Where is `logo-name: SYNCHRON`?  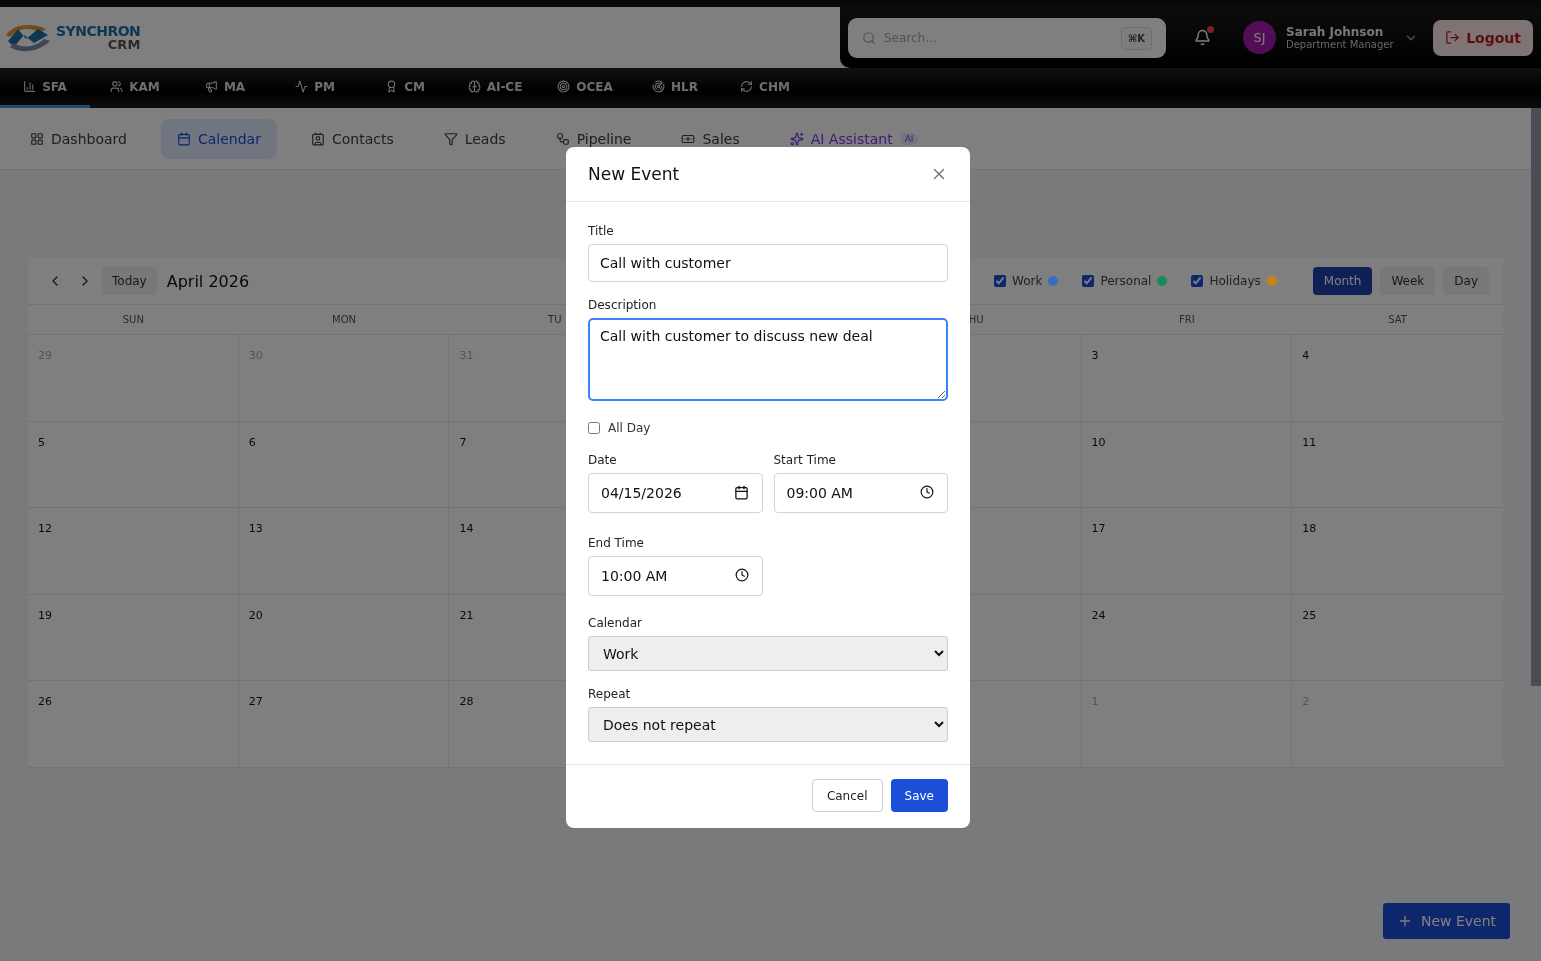
logo-name: SYNCHRON is located at coordinates (98, 31).